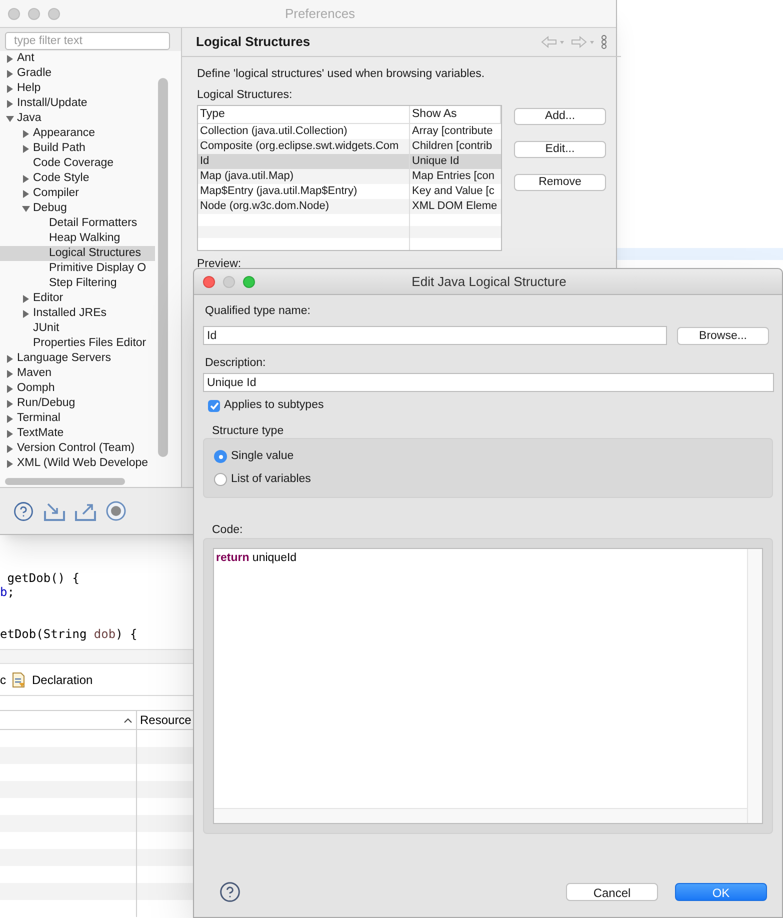 The image size is (783, 918). What do you see at coordinates (87, 41) in the screenshot?
I see `filter-field: type filter text` at bounding box center [87, 41].